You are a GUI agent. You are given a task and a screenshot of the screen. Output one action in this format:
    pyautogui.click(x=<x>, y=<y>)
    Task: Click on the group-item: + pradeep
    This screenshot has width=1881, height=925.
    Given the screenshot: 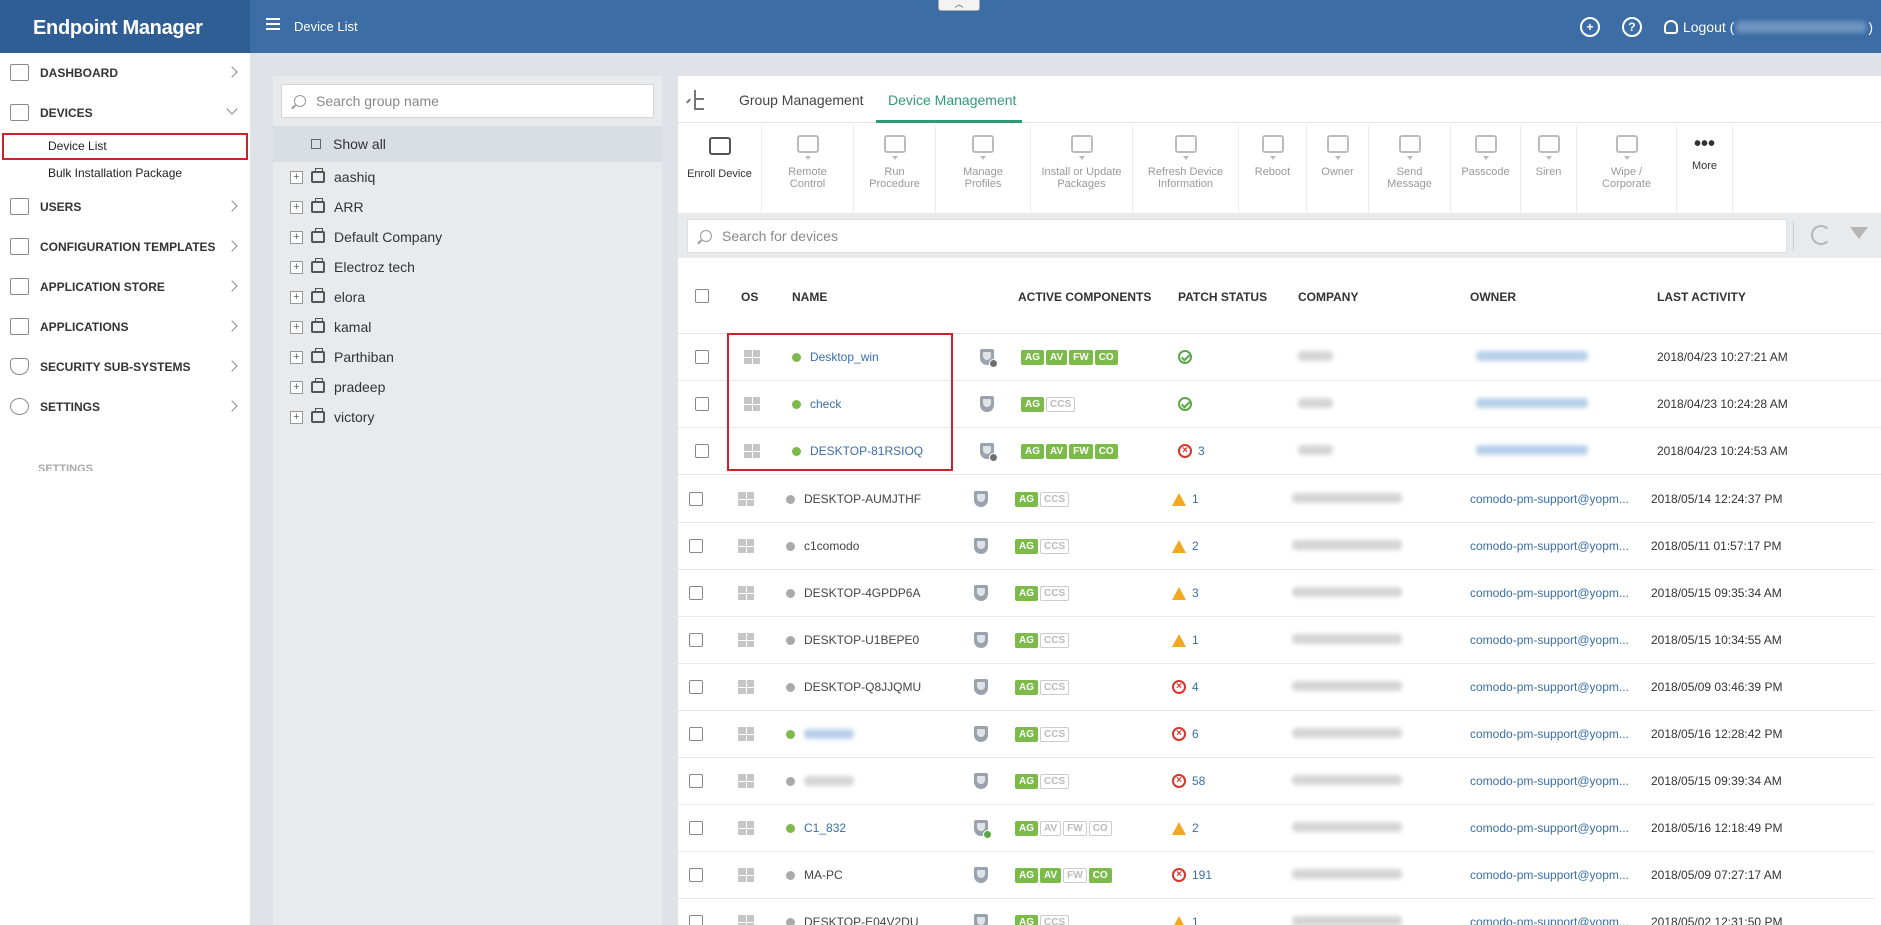 What is the action you would take?
    pyautogui.click(x=467, y=387)
    